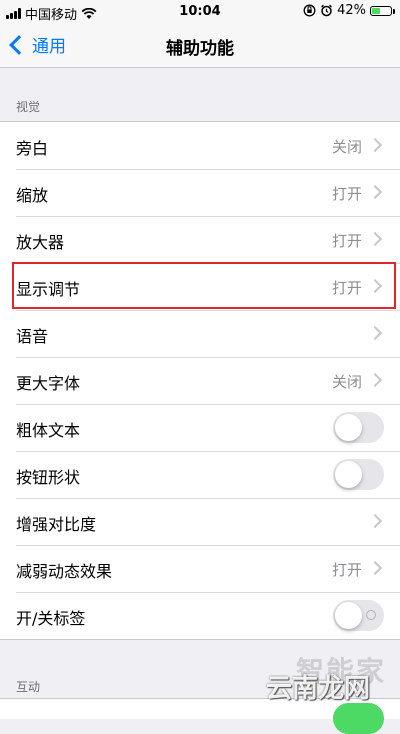 Image resolution: width=400 pixels, height=734 pixels. I want to click on row-voiceover: 旁白 关闭, so click(200, 145).